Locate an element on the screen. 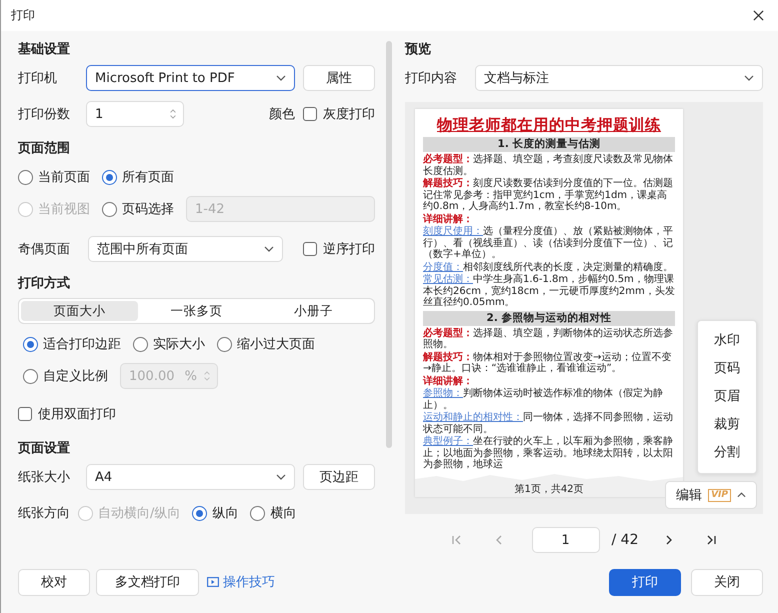  paper-size-select: A4 is located at coordinates (191, 477).